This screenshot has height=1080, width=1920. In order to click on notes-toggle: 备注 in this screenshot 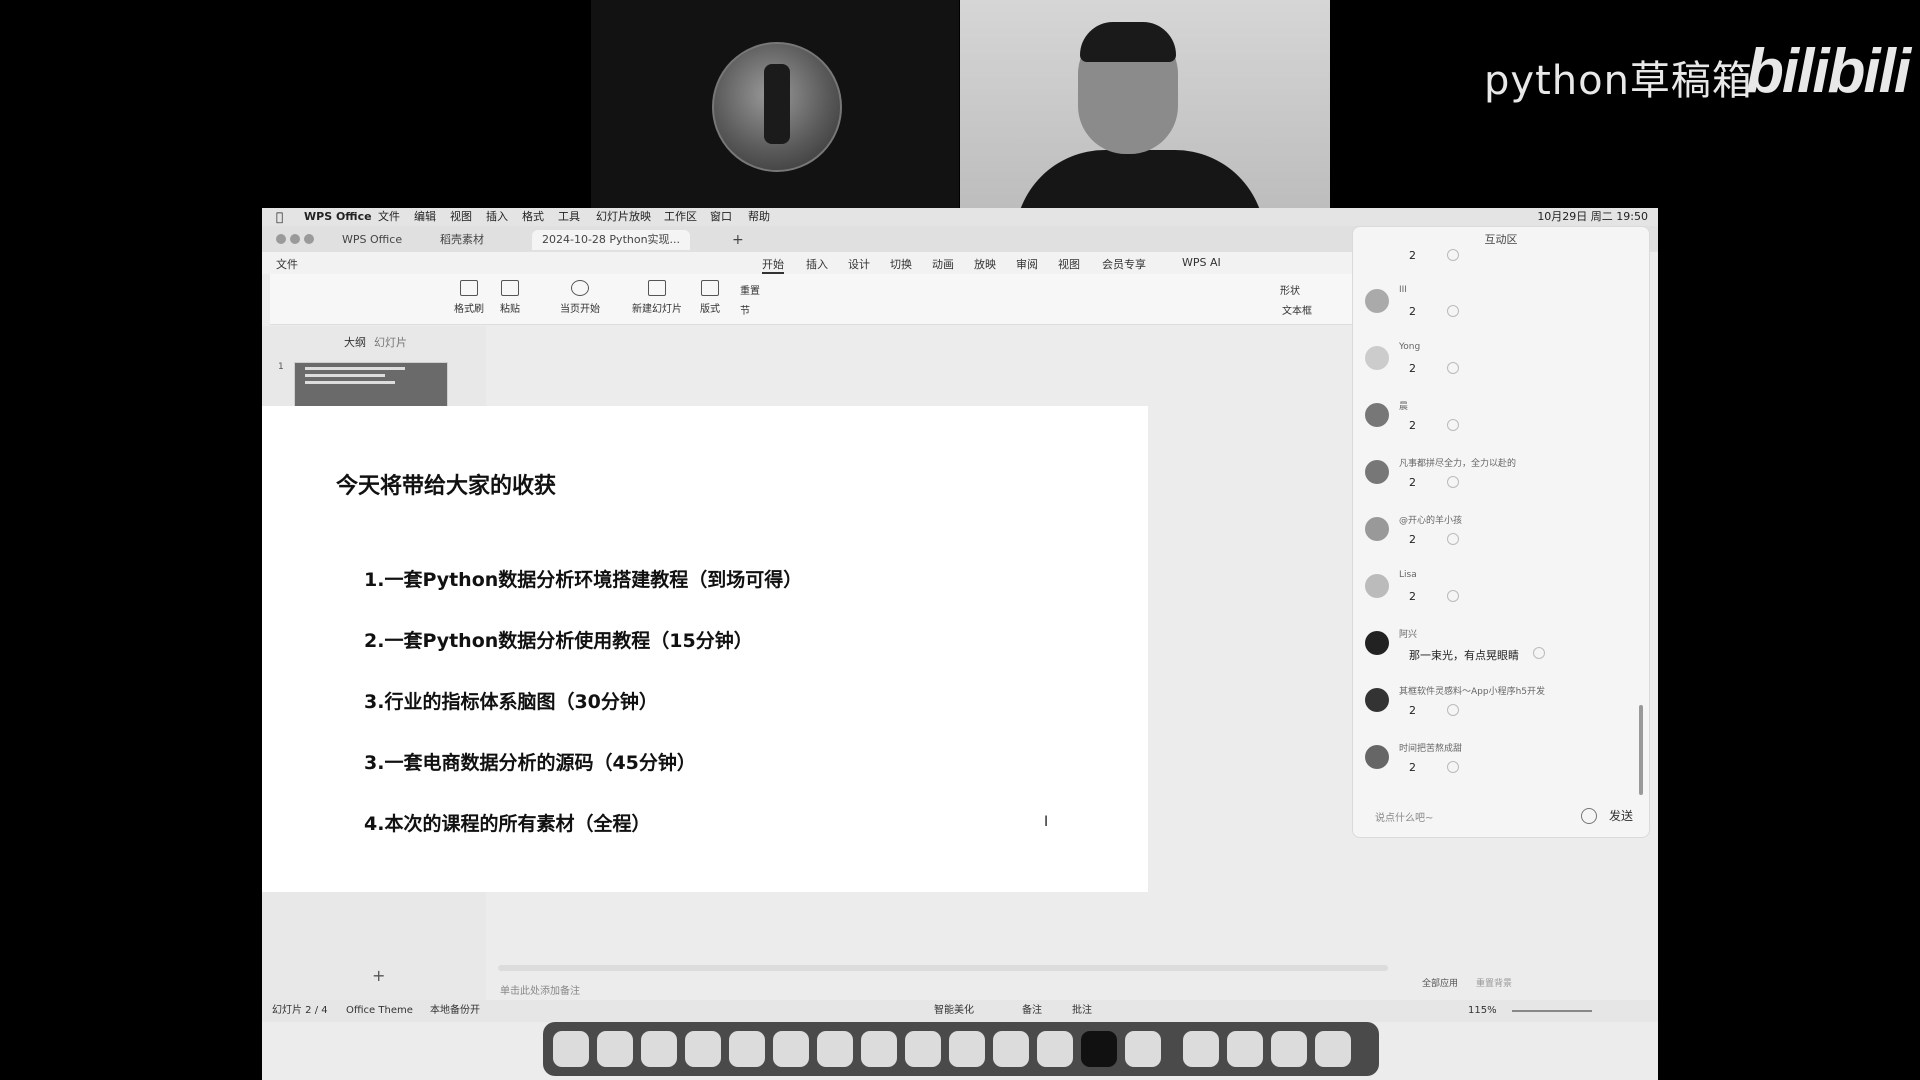, I will do `click(1032, 1011)`.